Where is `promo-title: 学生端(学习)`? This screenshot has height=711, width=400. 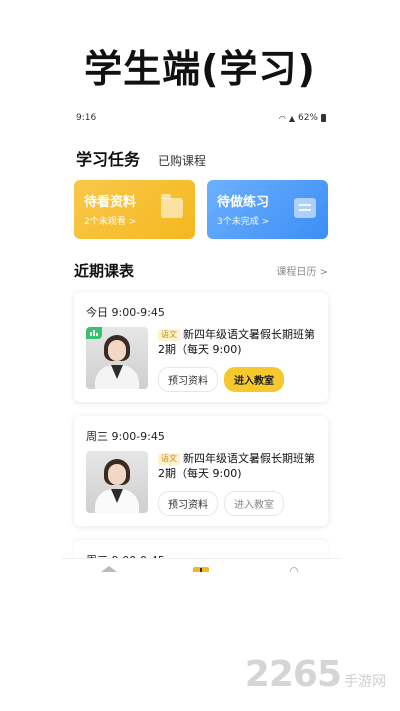
promo-title: 学生端(学习) is located at coordinates (200, 69).